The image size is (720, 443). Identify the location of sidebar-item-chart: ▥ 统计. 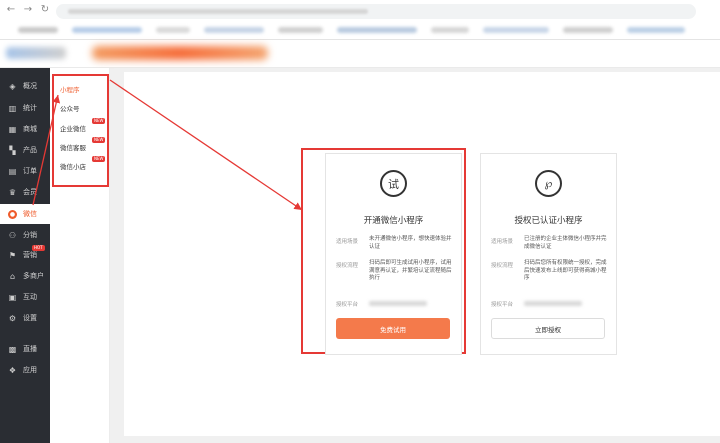
(25, 108).